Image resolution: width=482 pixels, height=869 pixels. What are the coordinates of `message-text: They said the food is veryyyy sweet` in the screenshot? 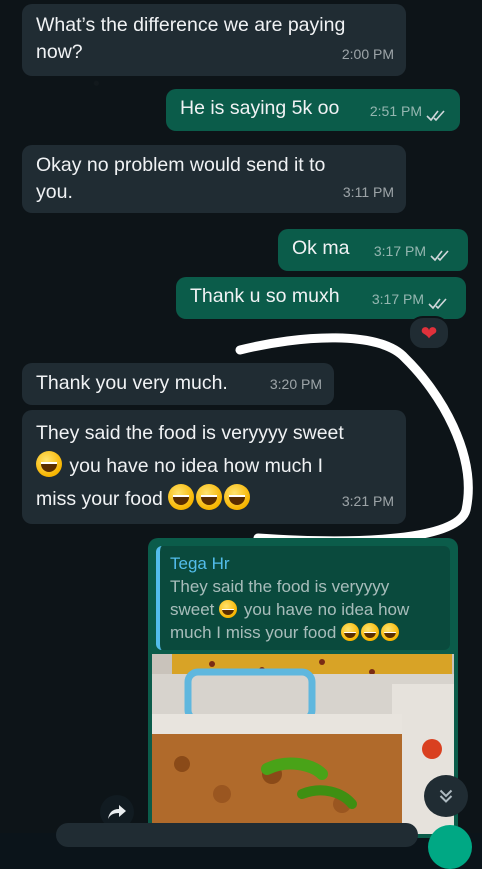 It's located at (190, 433).